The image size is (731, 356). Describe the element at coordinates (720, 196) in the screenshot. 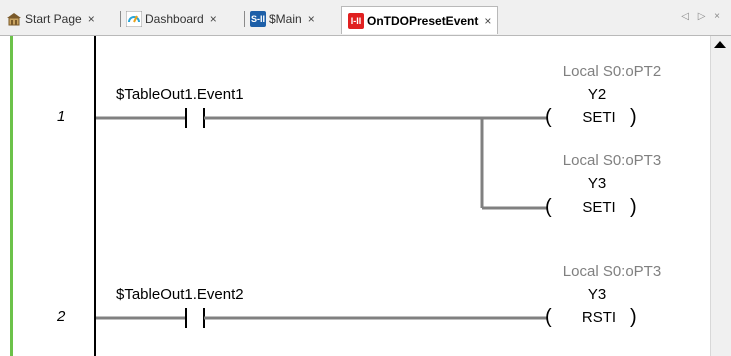

I see `vertical-scrollbar` at that location.